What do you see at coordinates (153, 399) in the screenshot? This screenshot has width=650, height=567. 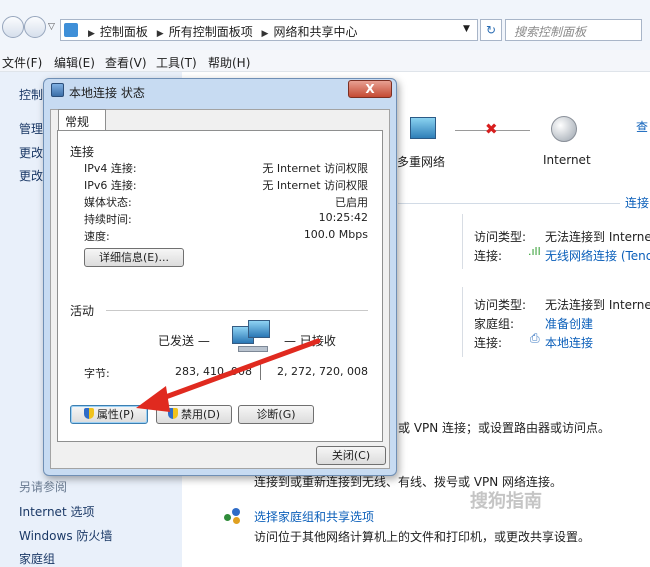 I see `arrow-head` at bounding box center [153, 399].